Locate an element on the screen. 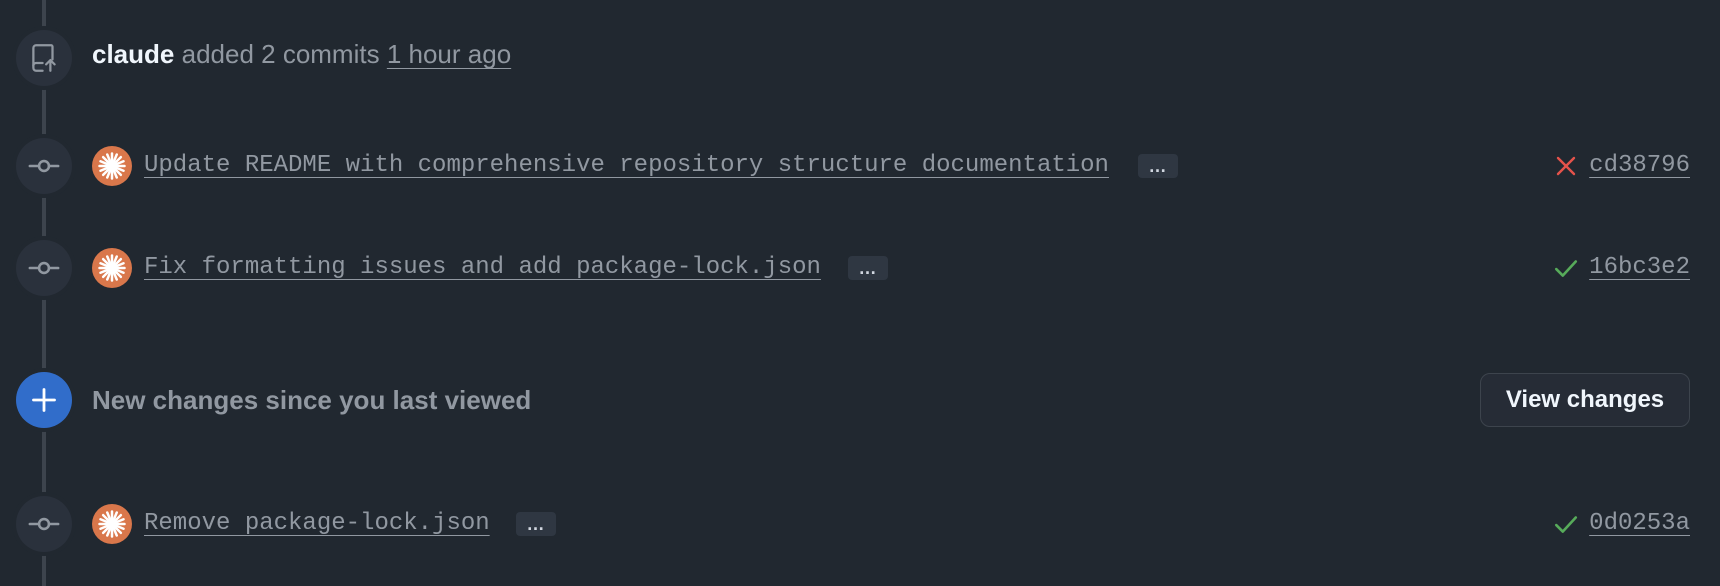  view-changes-button: View changes is located at coordinates (1585, 400).